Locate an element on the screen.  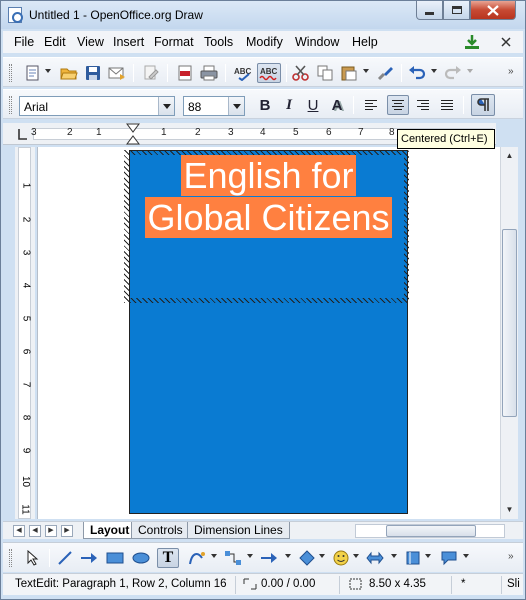
text-button: T is located at coordinates (168, 558).